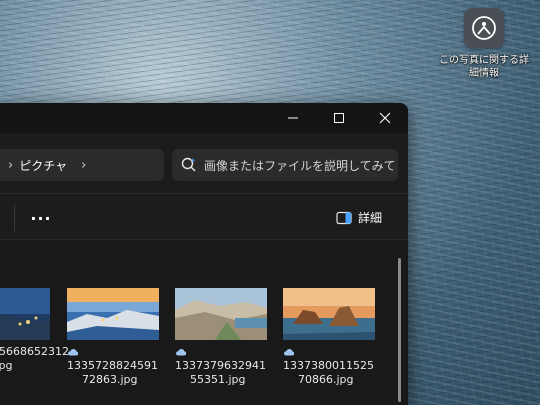  I want to click on details-button: 詳細, so click(359, 217).